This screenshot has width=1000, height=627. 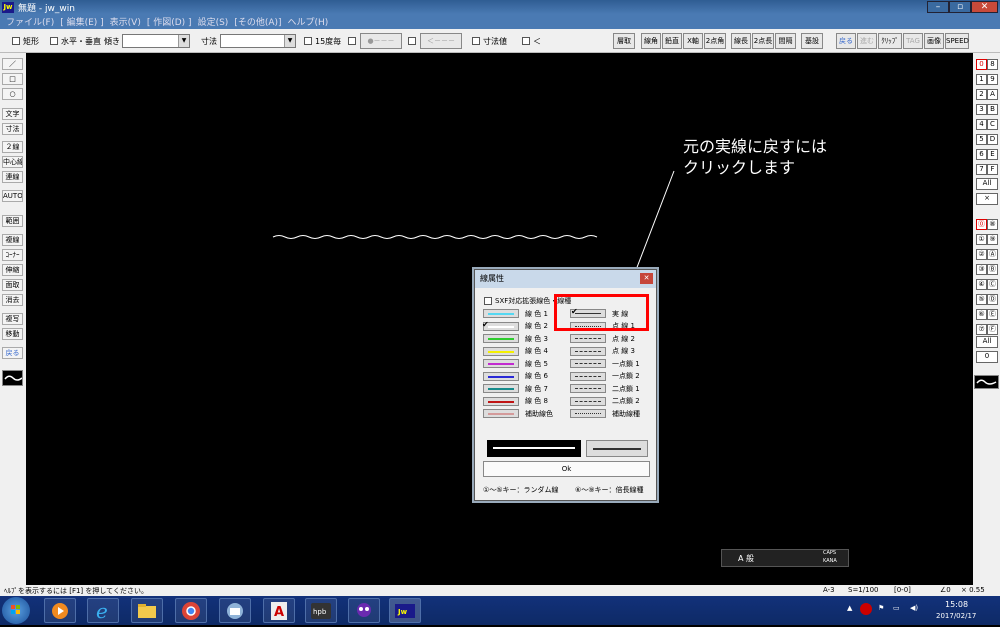 What do you see at coordinates (364, 610) in the screenshot?
I see `taskbar-game-icon` at bounding box center [364, 610].